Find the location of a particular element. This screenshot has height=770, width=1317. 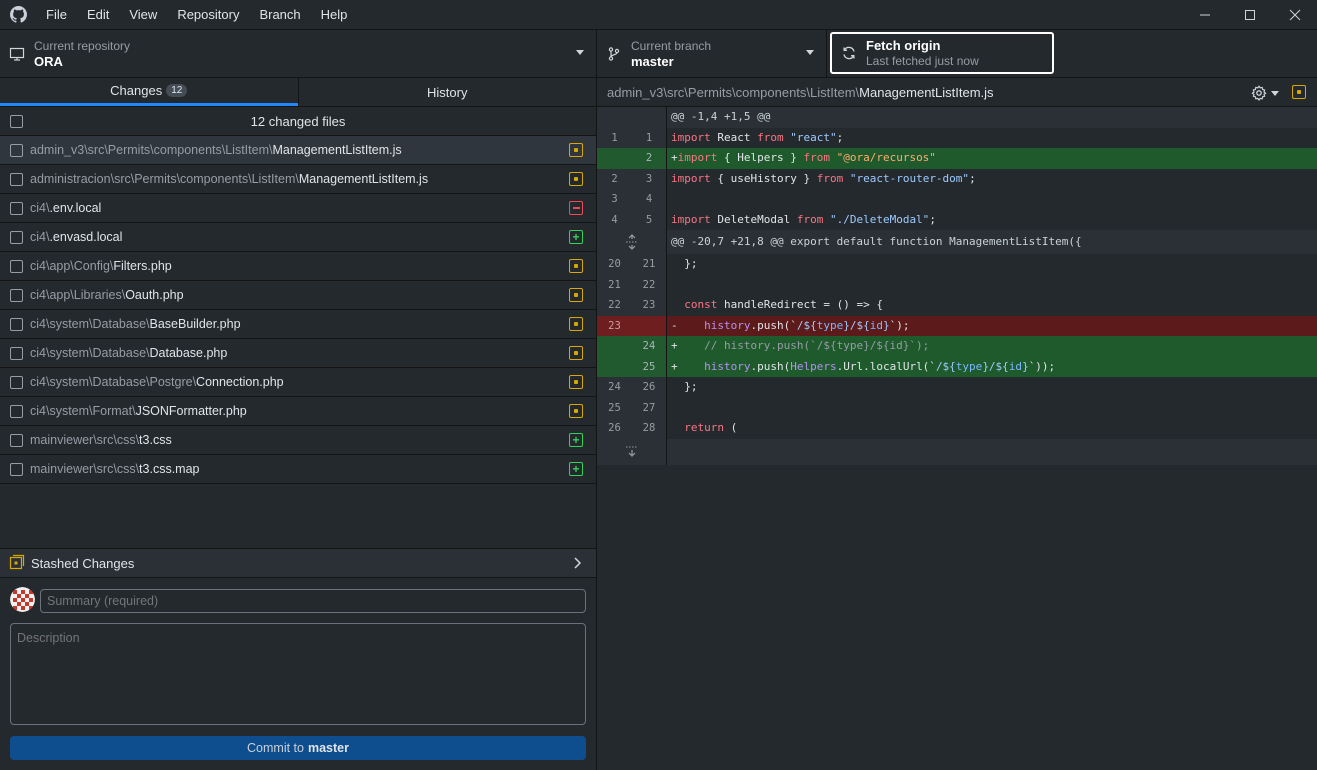

menu-repository: Repository is located at coordinates (208, 14).